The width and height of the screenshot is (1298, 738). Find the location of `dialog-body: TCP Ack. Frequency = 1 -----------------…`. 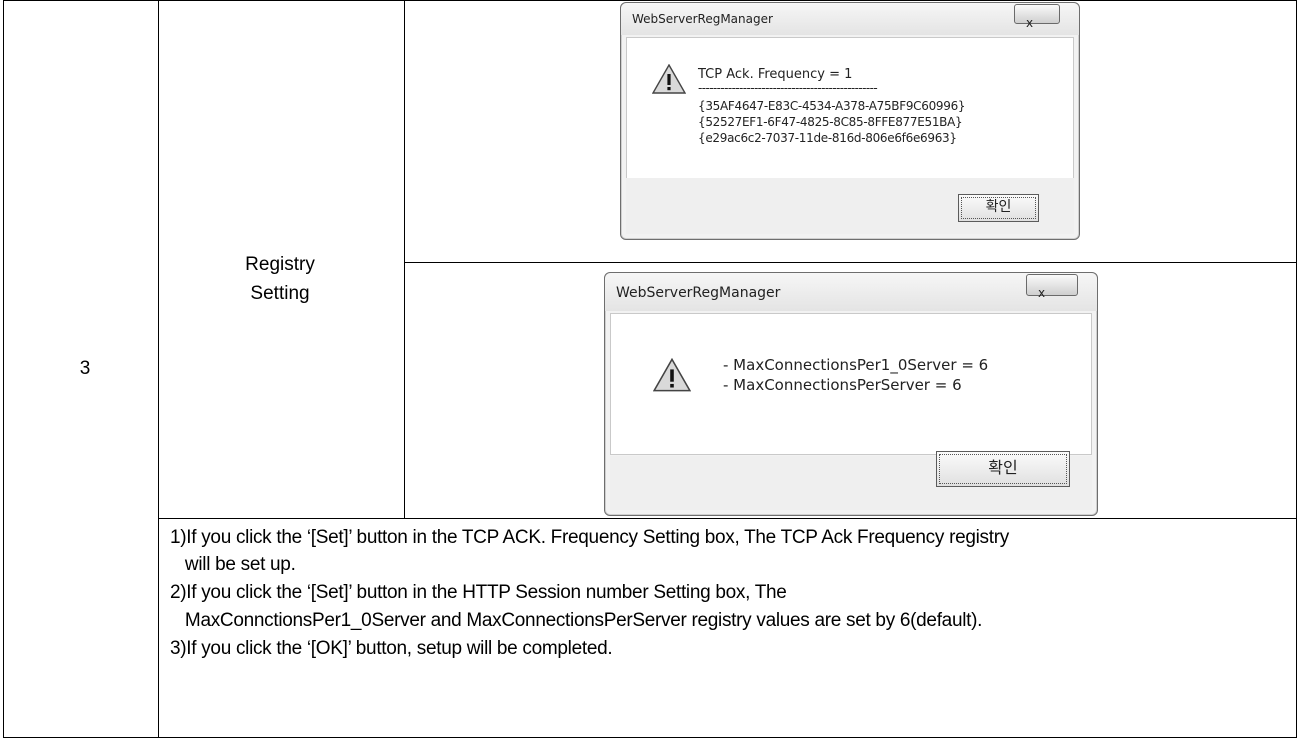

dialog-body: TCP Ack. Frequency = 1 -----------------… is located at coordinates (850, 108).